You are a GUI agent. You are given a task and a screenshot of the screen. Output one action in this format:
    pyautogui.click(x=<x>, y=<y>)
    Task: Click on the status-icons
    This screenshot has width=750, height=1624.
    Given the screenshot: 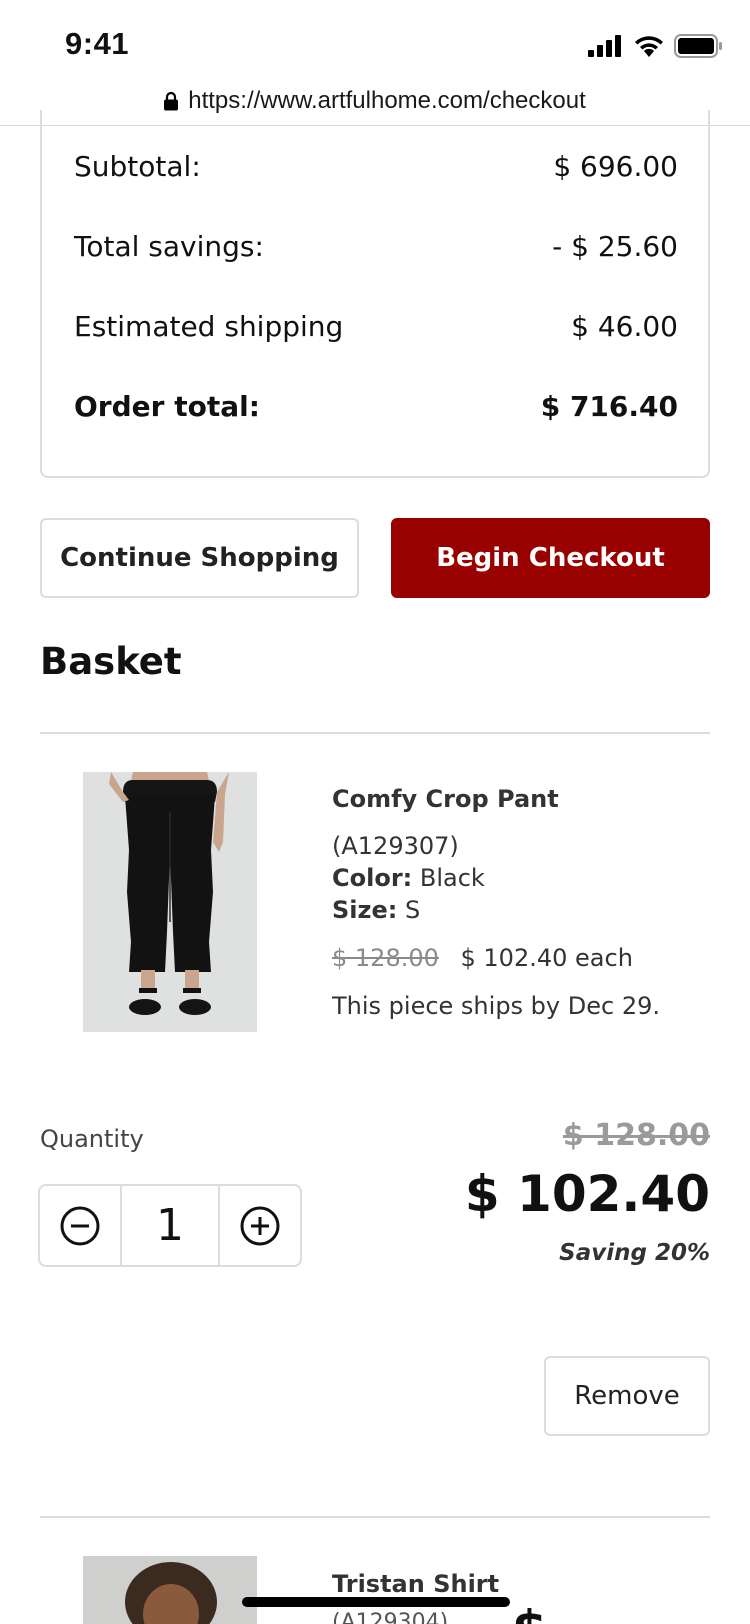 What is the action you would take?
    pyautogui.click(x=655, y=46)
    